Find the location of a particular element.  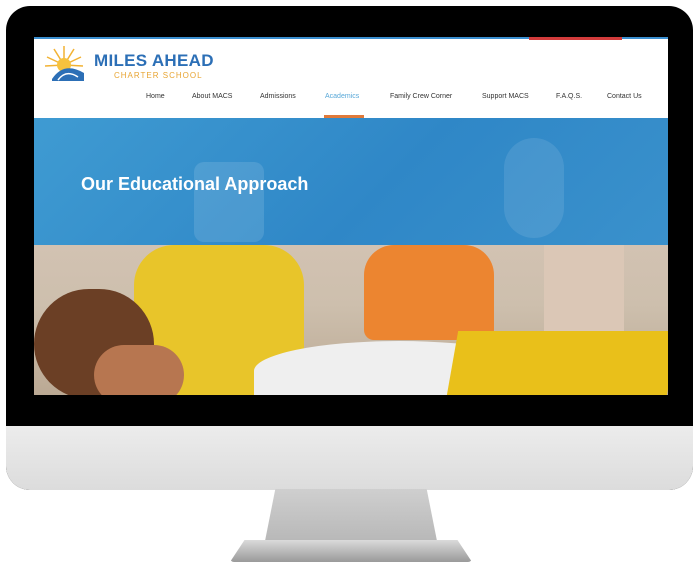

site-logo: MILES AHEAD CHARTER SCHOOL is located at coordinates (139, 64).